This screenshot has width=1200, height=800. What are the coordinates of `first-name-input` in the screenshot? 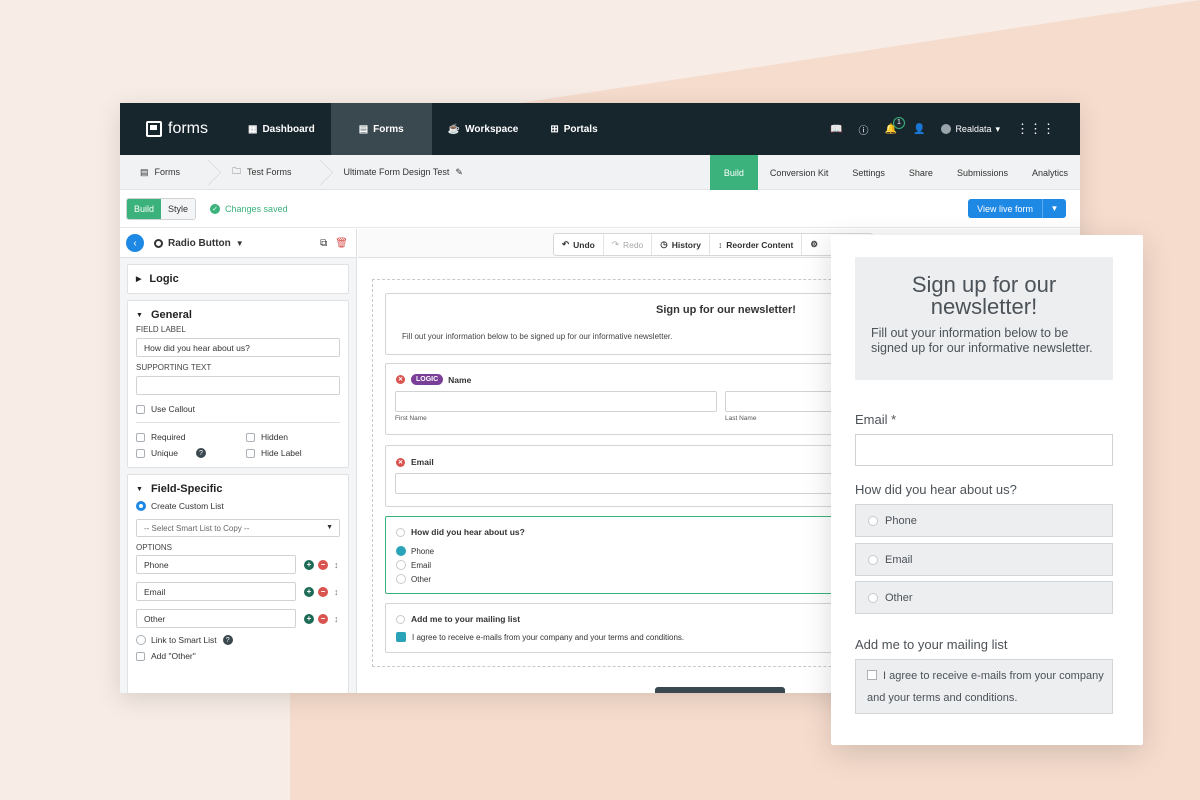 It's located at (556, 401).